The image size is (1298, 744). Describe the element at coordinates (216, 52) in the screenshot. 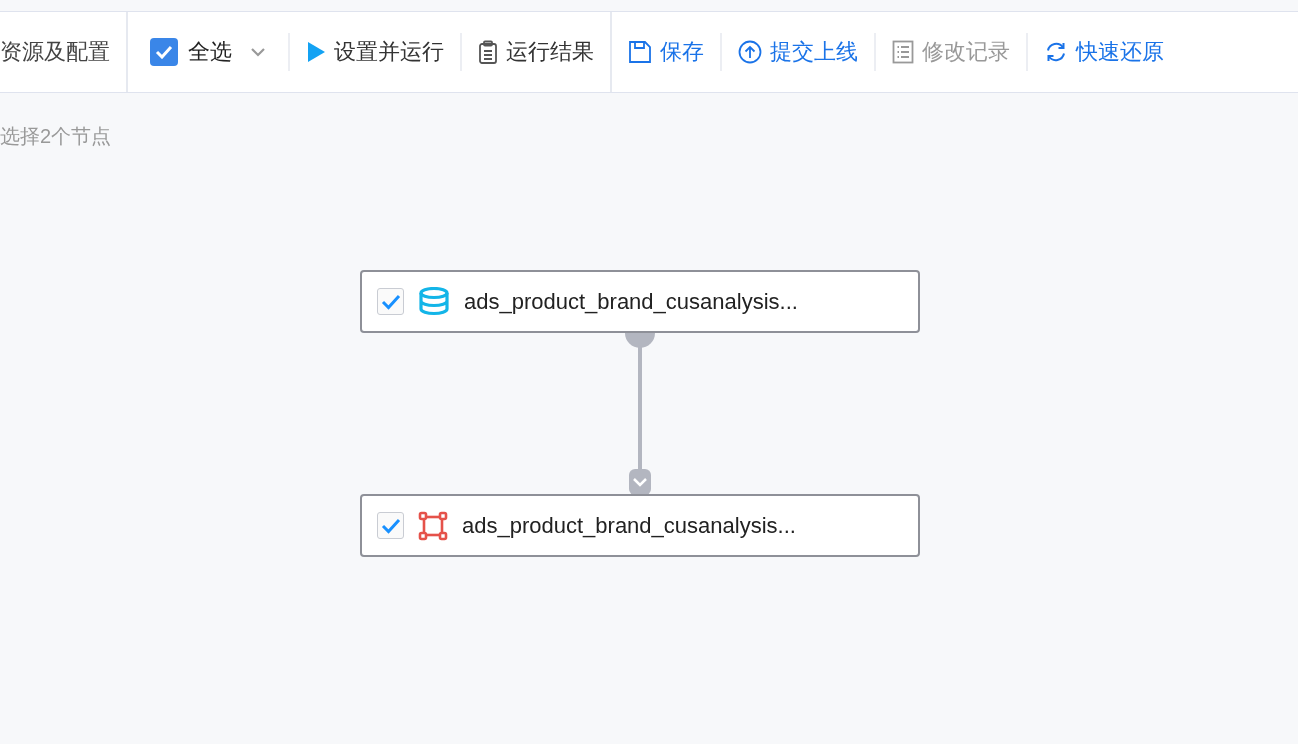

I see `select-all-checkbox: 全选` at that location.